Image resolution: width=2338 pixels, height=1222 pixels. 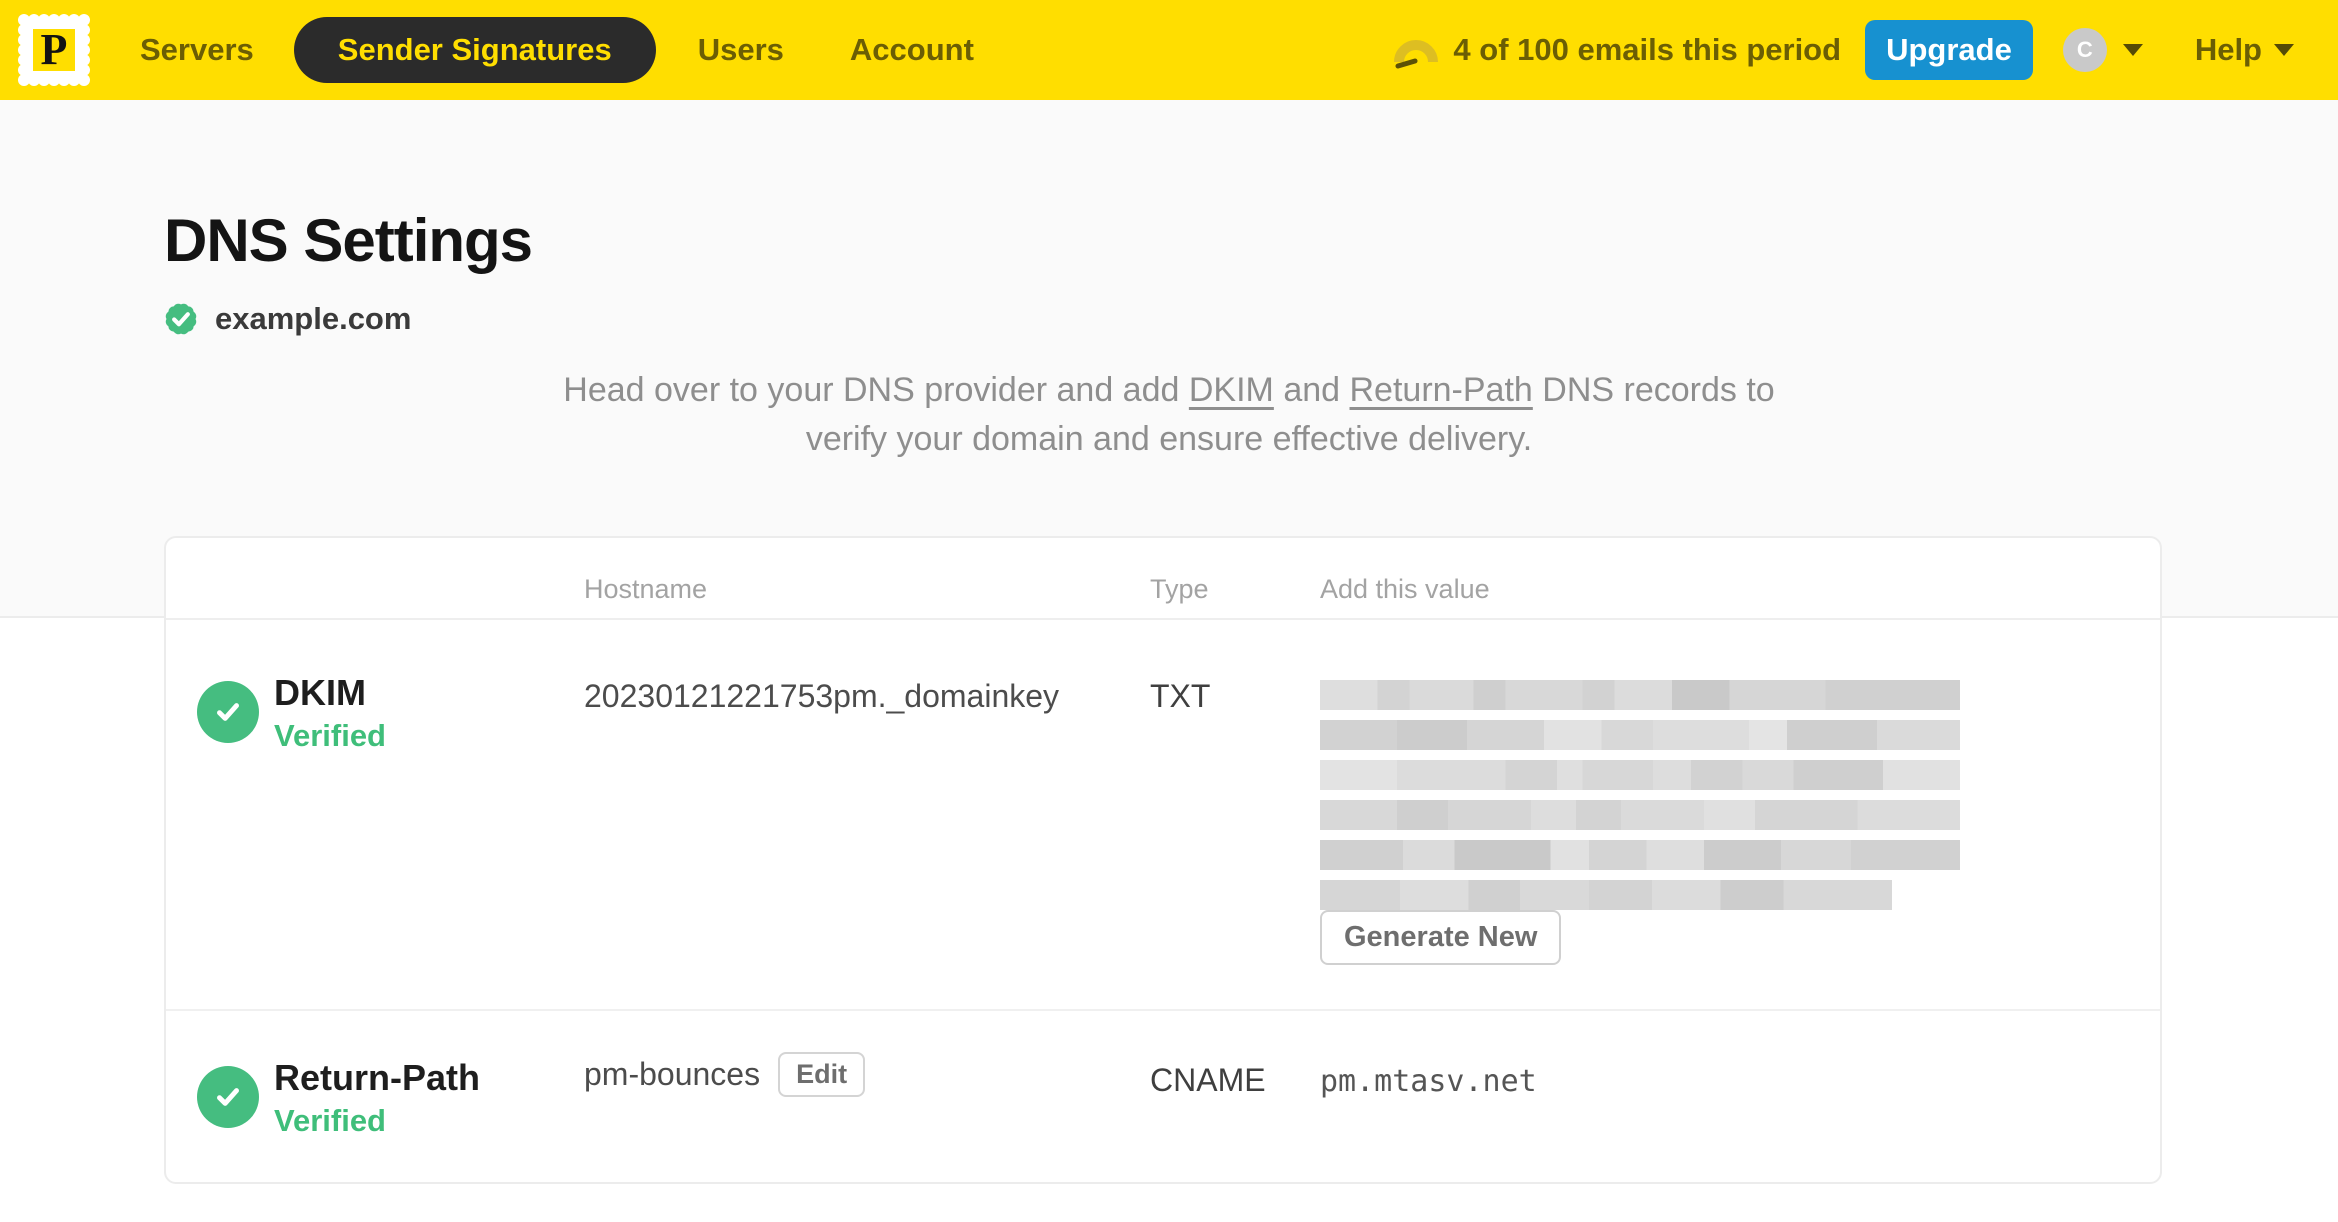 What do you see at coordinates (1949, 50) in the screenshot?
I see `upgrade-button: Upgrade` at bounding box center [1949, 50].